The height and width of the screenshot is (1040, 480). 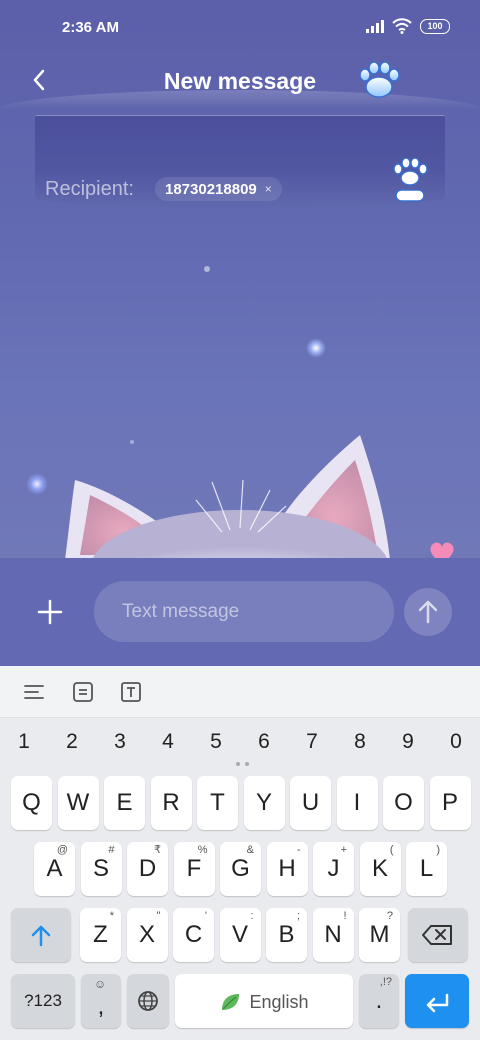 What do you see at coordinates (240, 692) in the screenshot?
I see `keyboard-toolbar` at bounding box center [240, 692].